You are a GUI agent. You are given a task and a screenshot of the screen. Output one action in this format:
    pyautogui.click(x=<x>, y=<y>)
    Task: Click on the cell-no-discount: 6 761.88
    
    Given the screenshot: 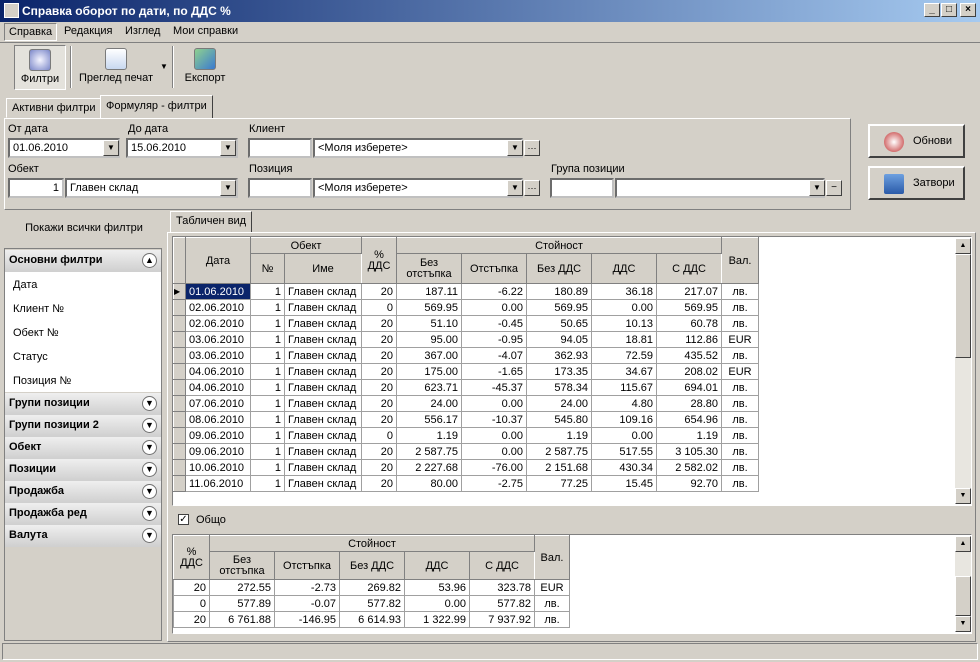 What is the action you would take?
    pyautogui.click(x=242, y=619)
    